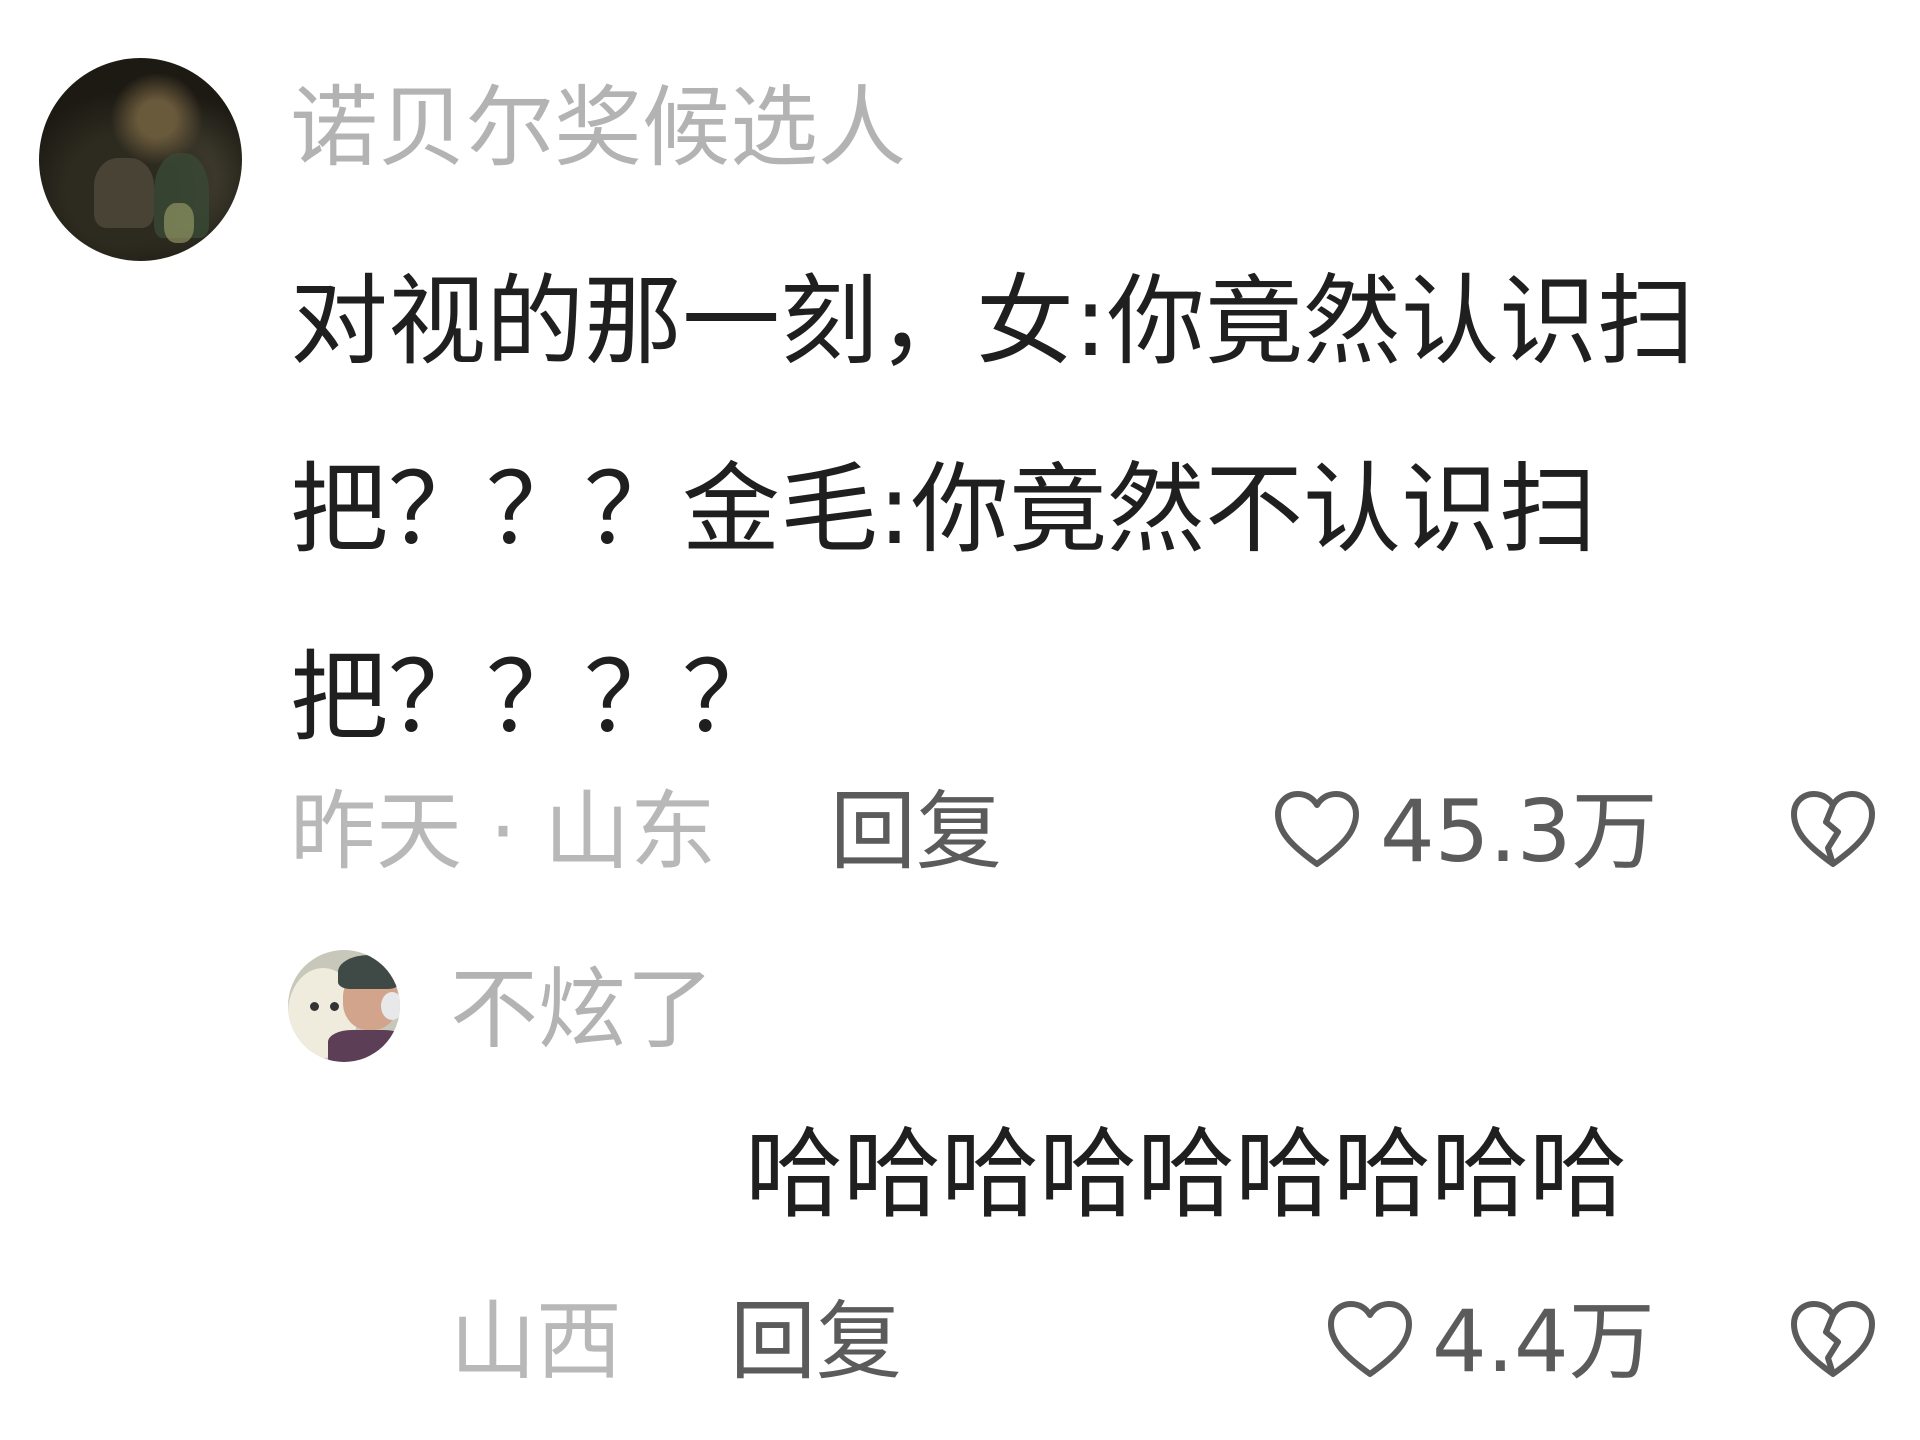 The height and width of the screenshot is (1440, 1920). What do you see at coordinates (124, 193) in the screenshot?
I see `avatar-figure` at bounding box center [124, 193].